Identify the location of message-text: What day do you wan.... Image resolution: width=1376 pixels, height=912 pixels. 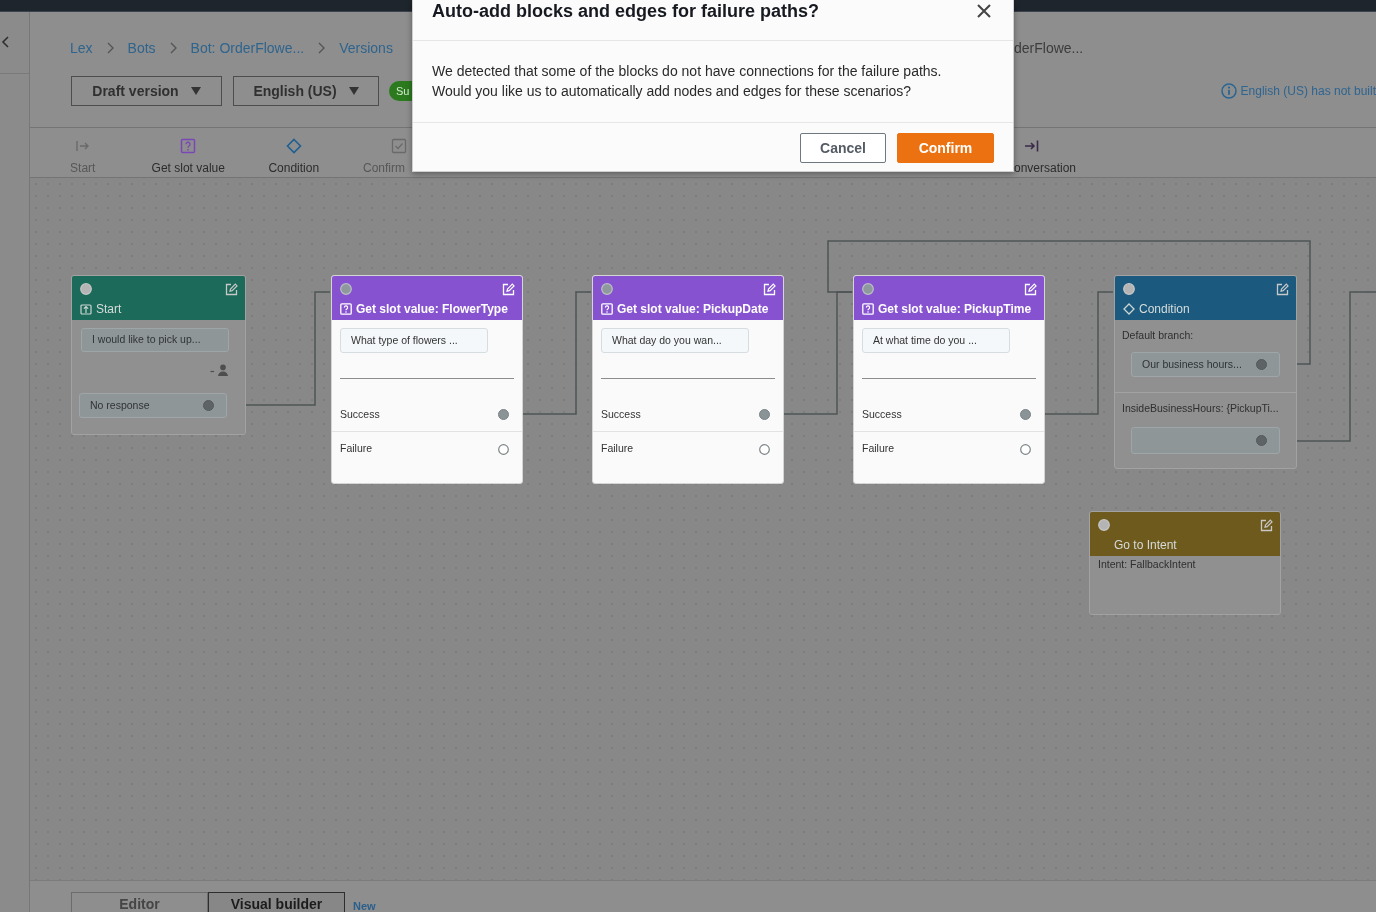
(667, 340).